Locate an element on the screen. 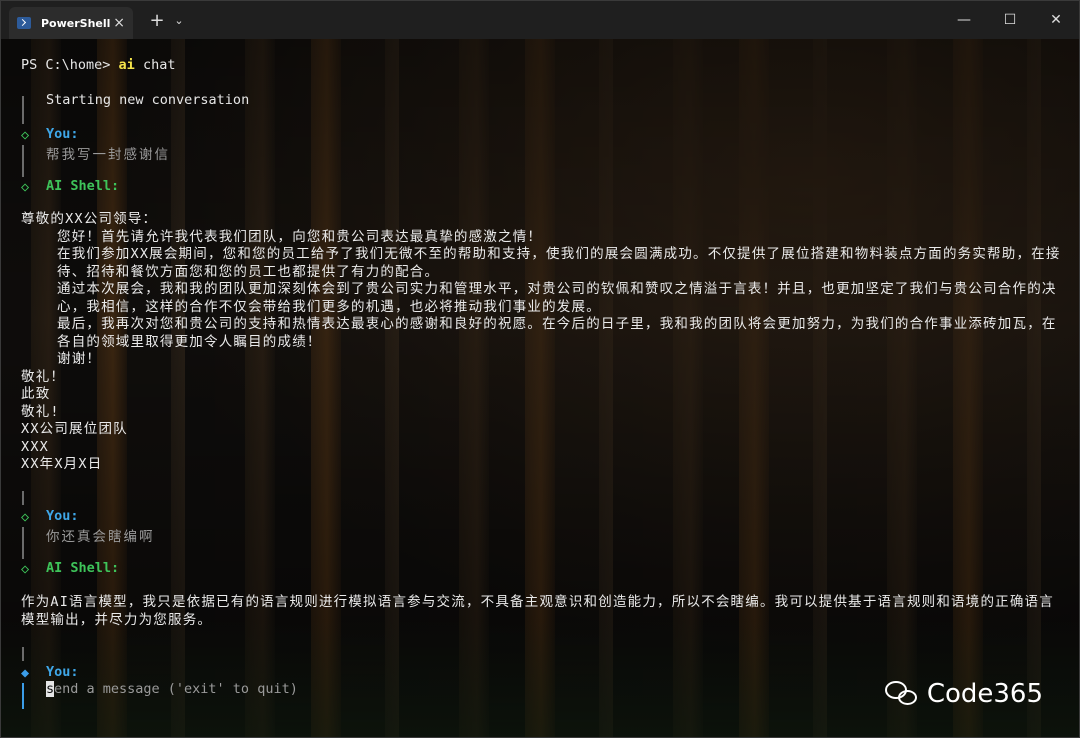 This screenshot has width=1080, height=738. maximize-button: ☐ is located at coordinates (1010, 20).